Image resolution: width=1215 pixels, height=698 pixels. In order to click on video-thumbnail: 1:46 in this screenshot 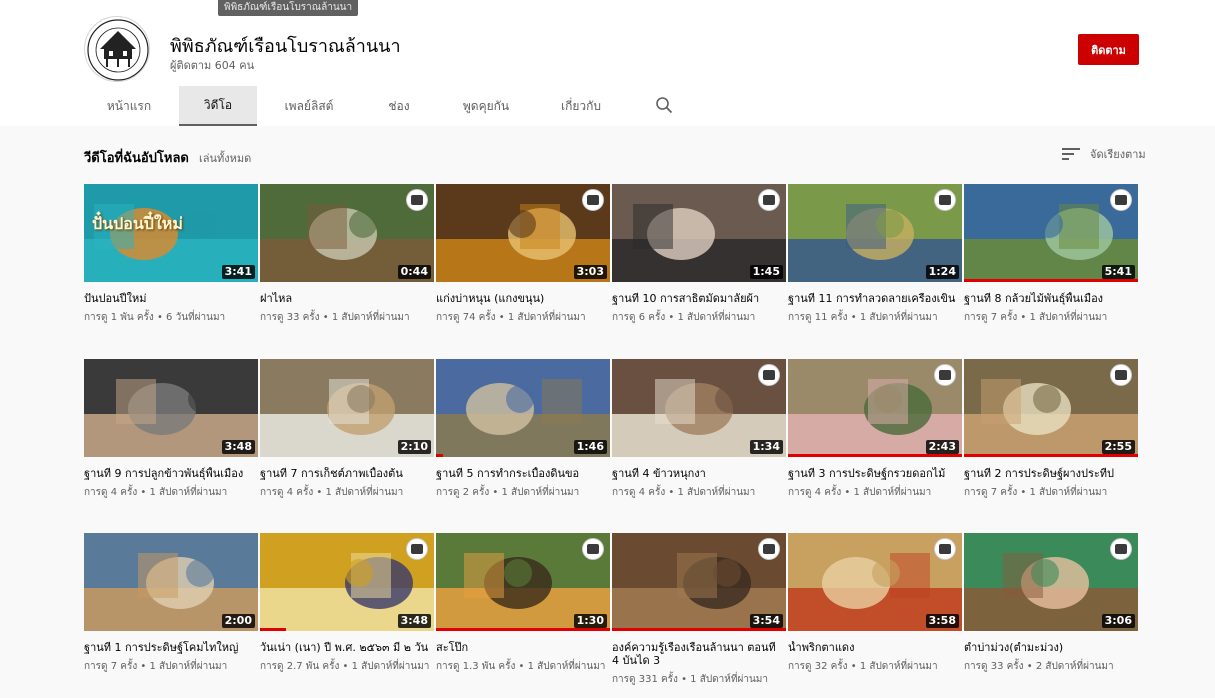, I will do `click(523, 408)`.